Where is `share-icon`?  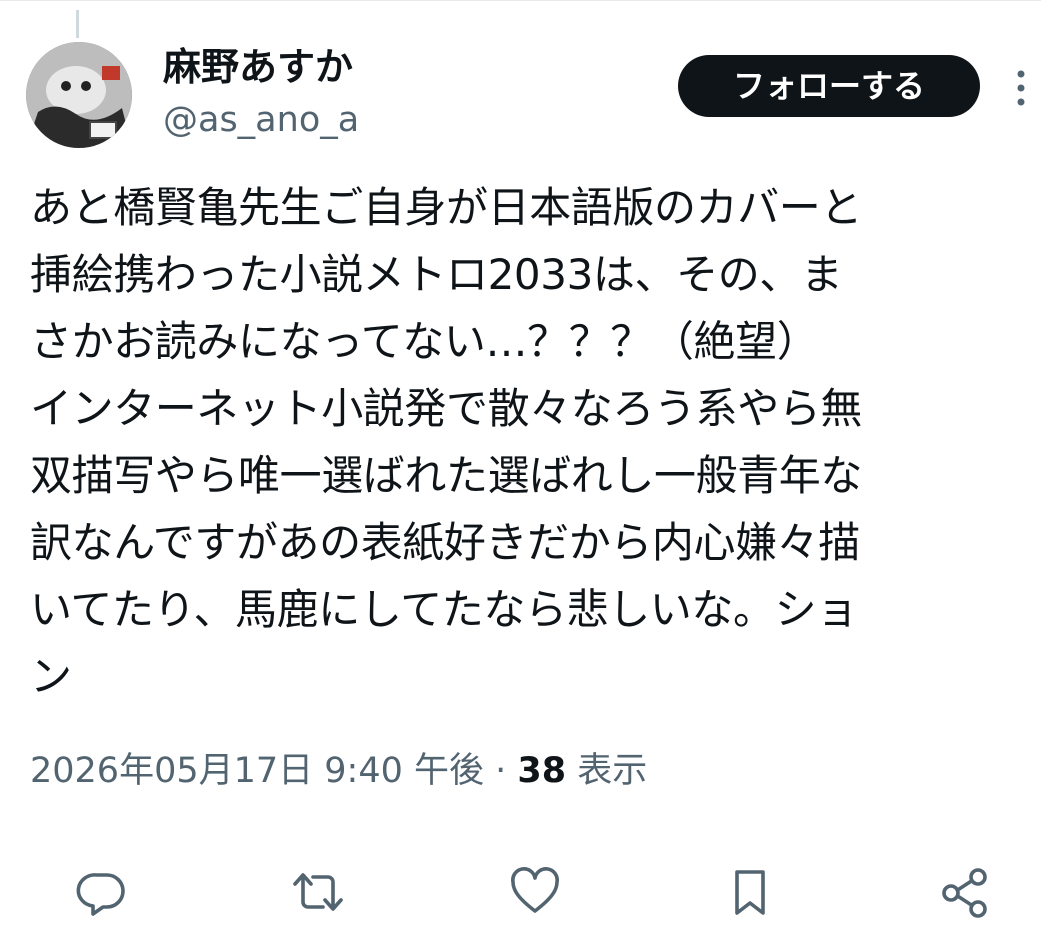
share-icon is located at coordinates (964, 893).